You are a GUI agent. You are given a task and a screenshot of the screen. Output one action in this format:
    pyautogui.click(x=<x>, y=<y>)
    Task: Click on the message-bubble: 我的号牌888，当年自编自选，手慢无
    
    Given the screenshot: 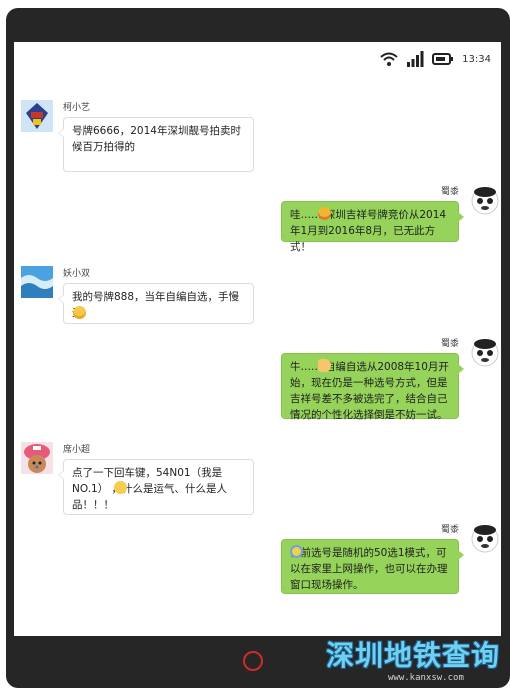 What is the action you would take?
    pyautogui.click(x=156, y=303)
    